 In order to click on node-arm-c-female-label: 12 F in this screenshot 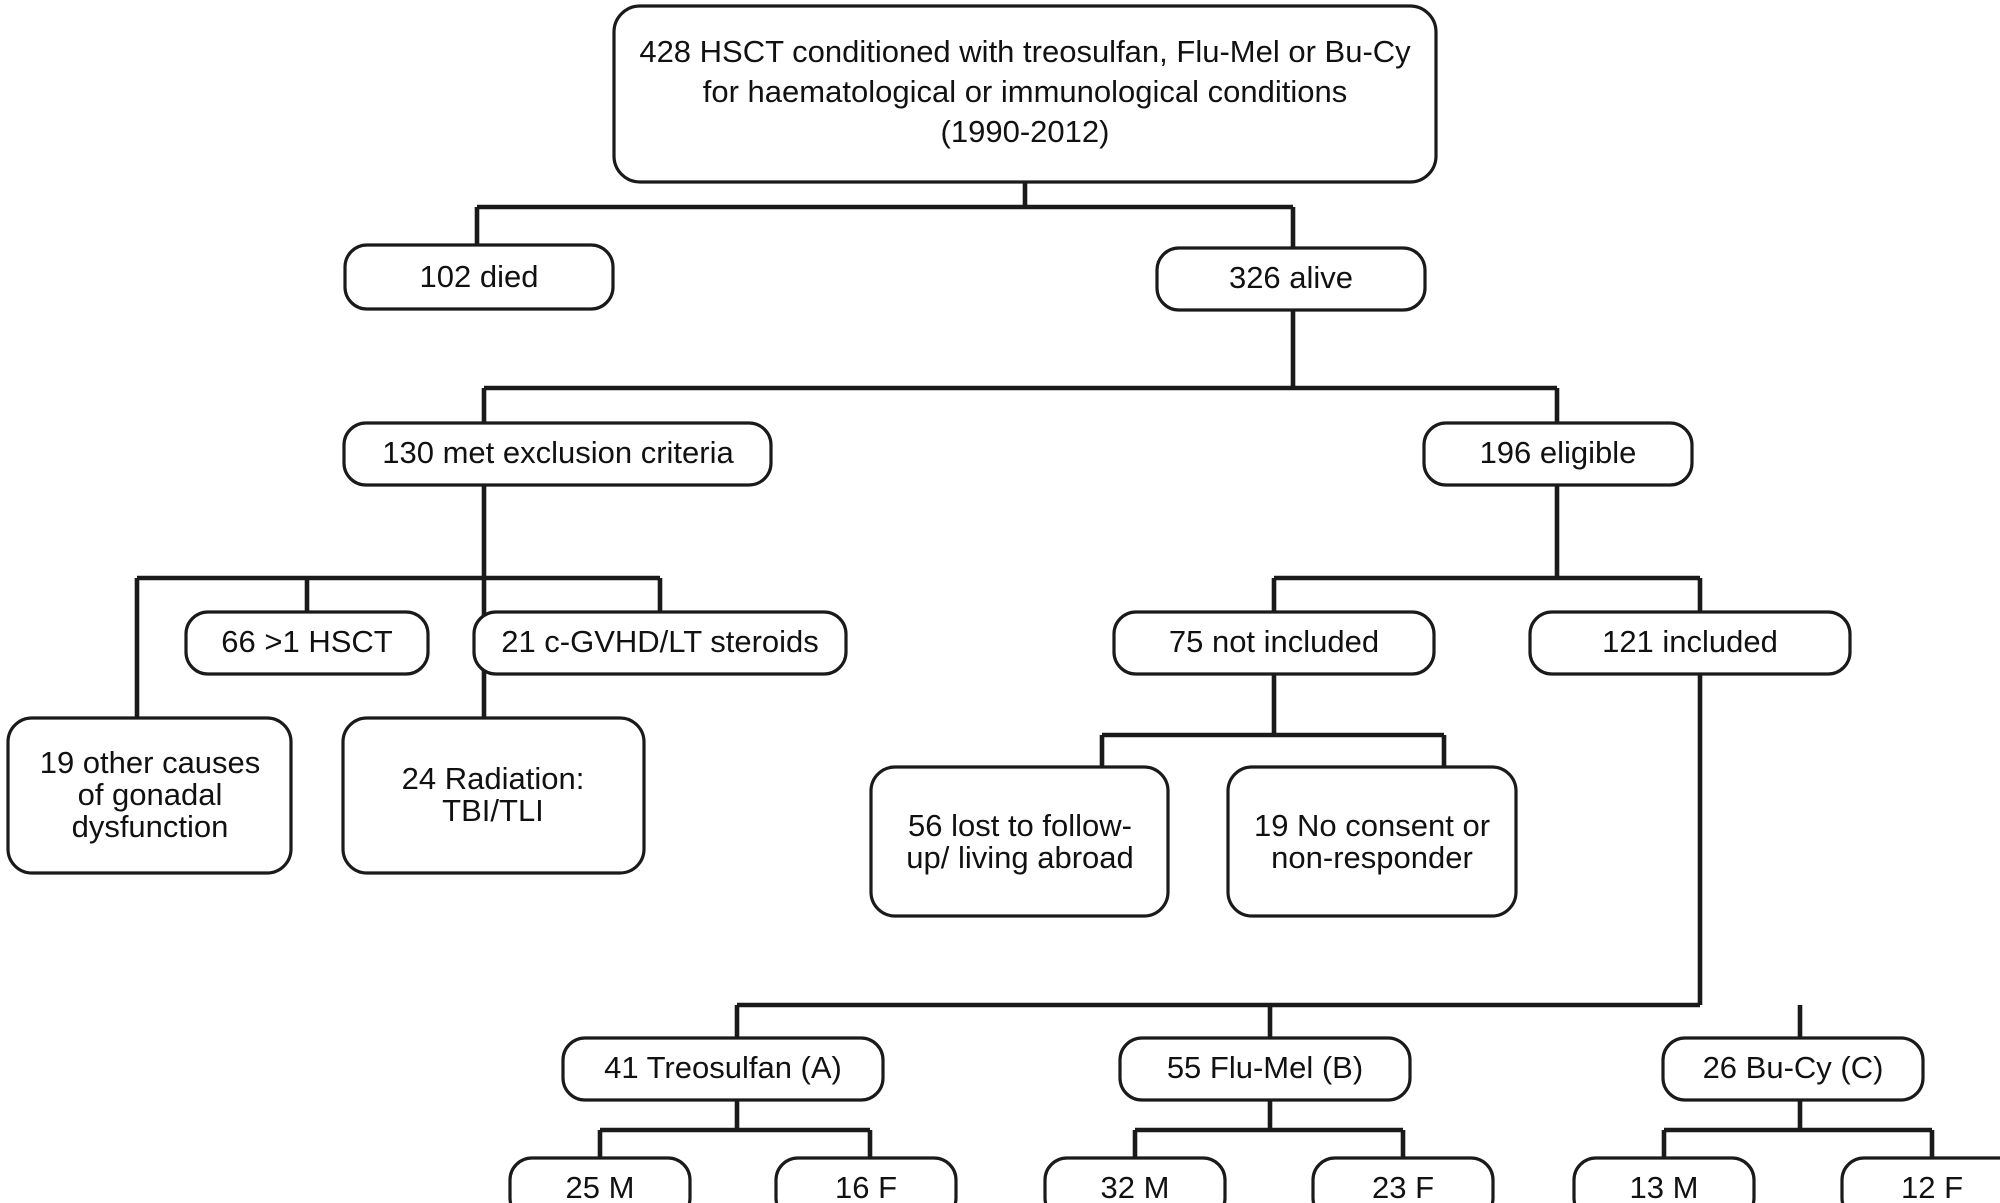, I will do `click(1932, 1186)`.